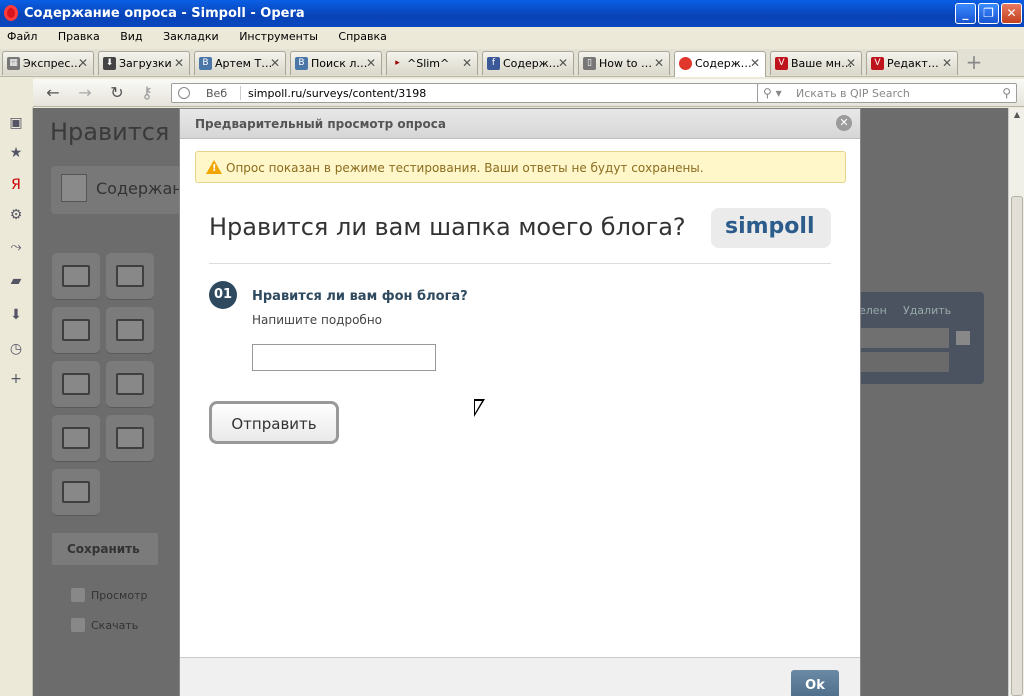 Image resolution: width=1024 pixels, height=696 pixels. I want to click on simpoll-icon: V, so click(877, 63).